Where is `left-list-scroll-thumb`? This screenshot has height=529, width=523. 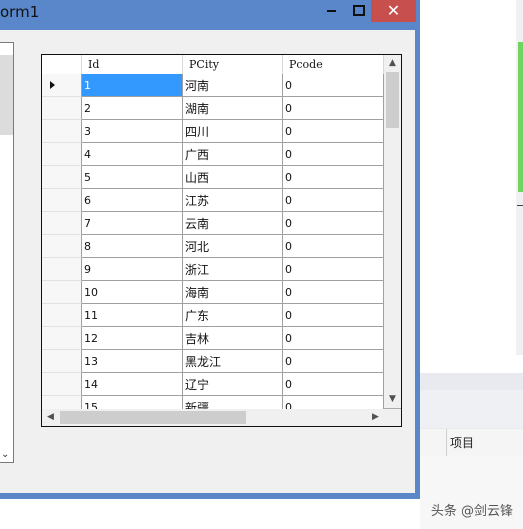
left-list-scroll-thumb is located at coordinates (6, 95).